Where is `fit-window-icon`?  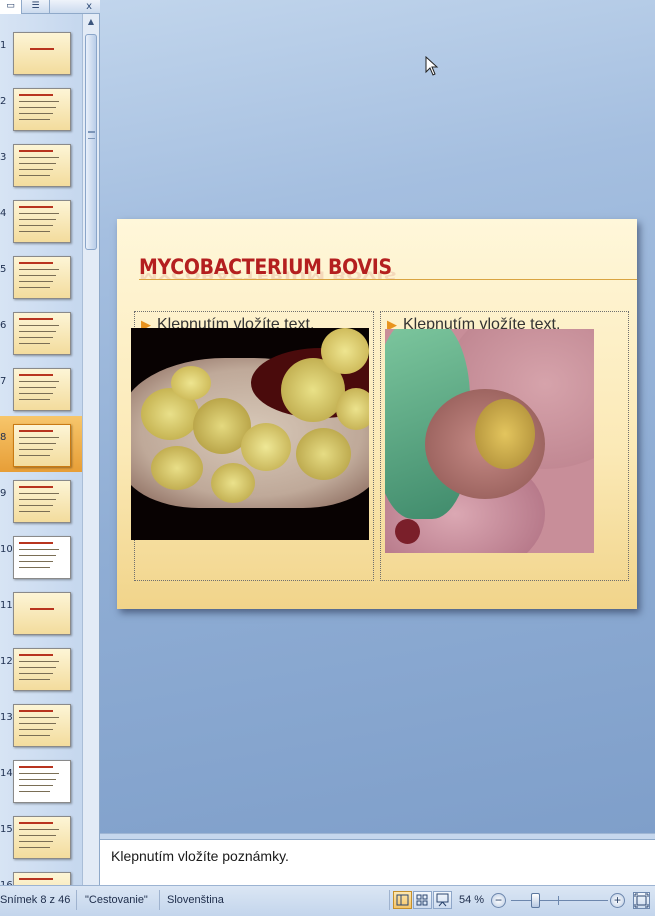
fit-window-icon is located at coordinates (641, 900).